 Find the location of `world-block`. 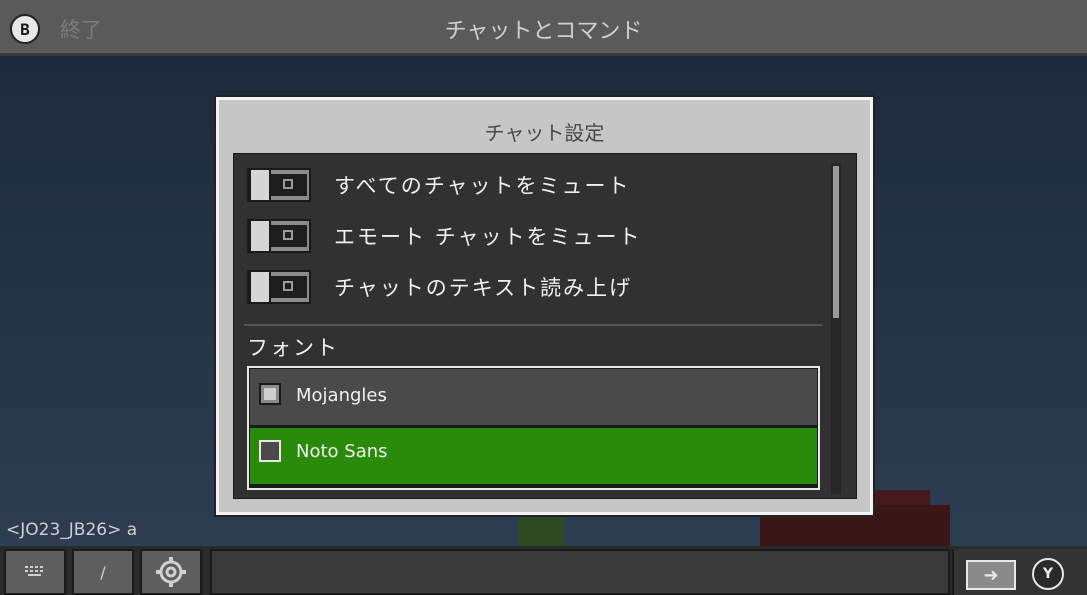

world-block is located at coordinates (541, 531).